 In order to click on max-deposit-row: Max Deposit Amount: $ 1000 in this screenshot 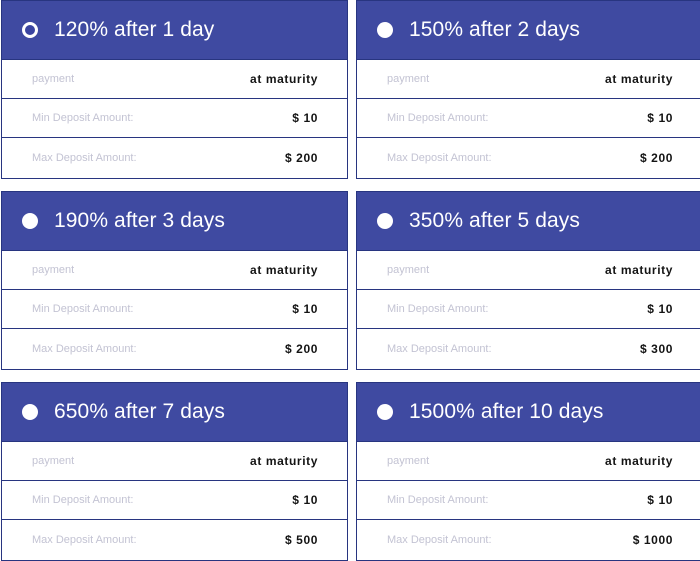, I will do `click(528, 540)`.